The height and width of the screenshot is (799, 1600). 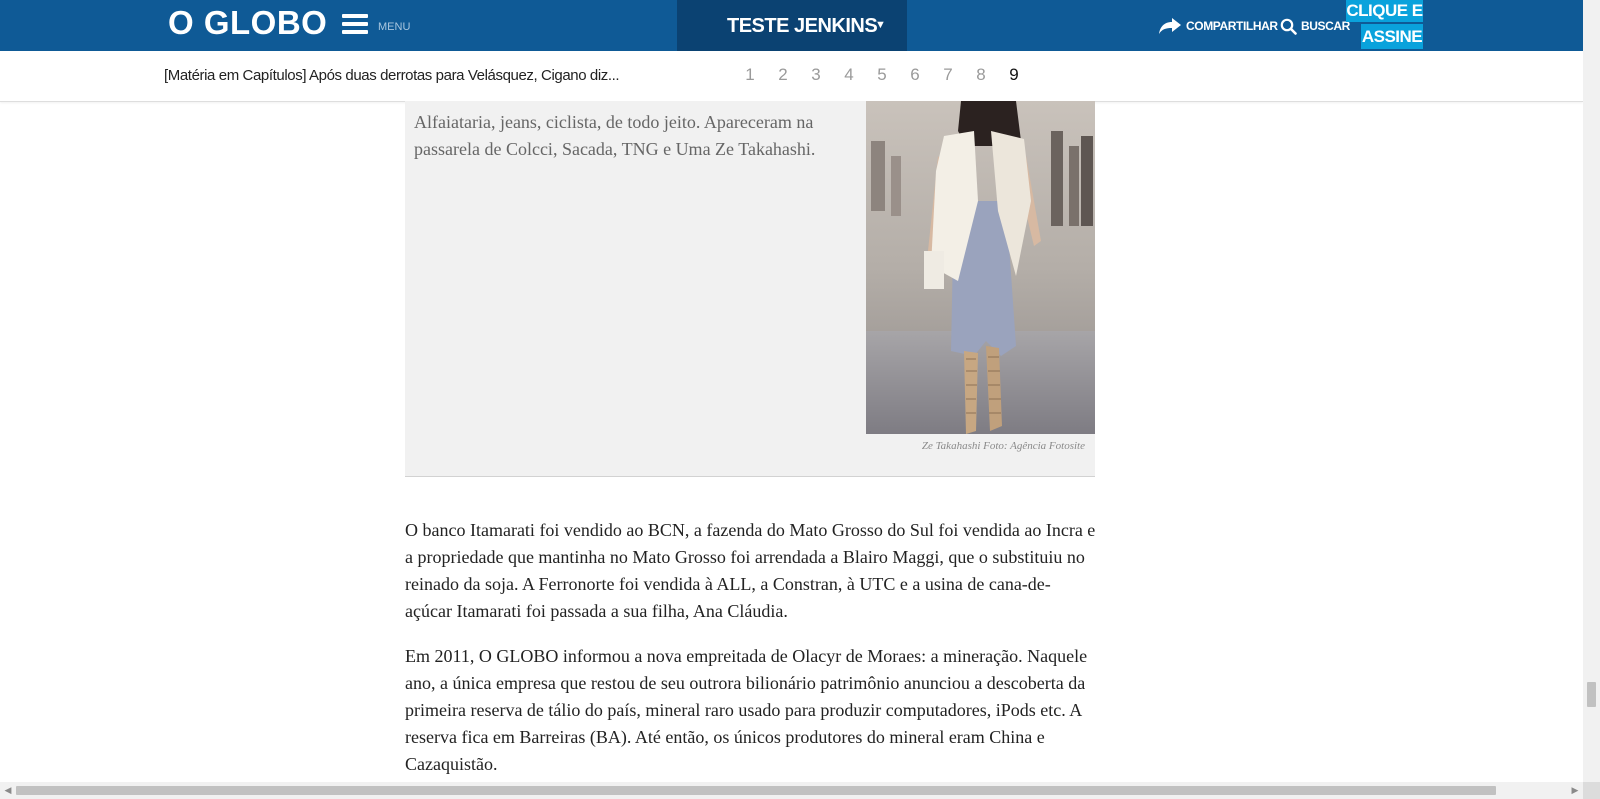 What do you see at coordinates (948, 75) in the screenshot?
I see `page-link-7: 7` at bounding box center [948, 75].